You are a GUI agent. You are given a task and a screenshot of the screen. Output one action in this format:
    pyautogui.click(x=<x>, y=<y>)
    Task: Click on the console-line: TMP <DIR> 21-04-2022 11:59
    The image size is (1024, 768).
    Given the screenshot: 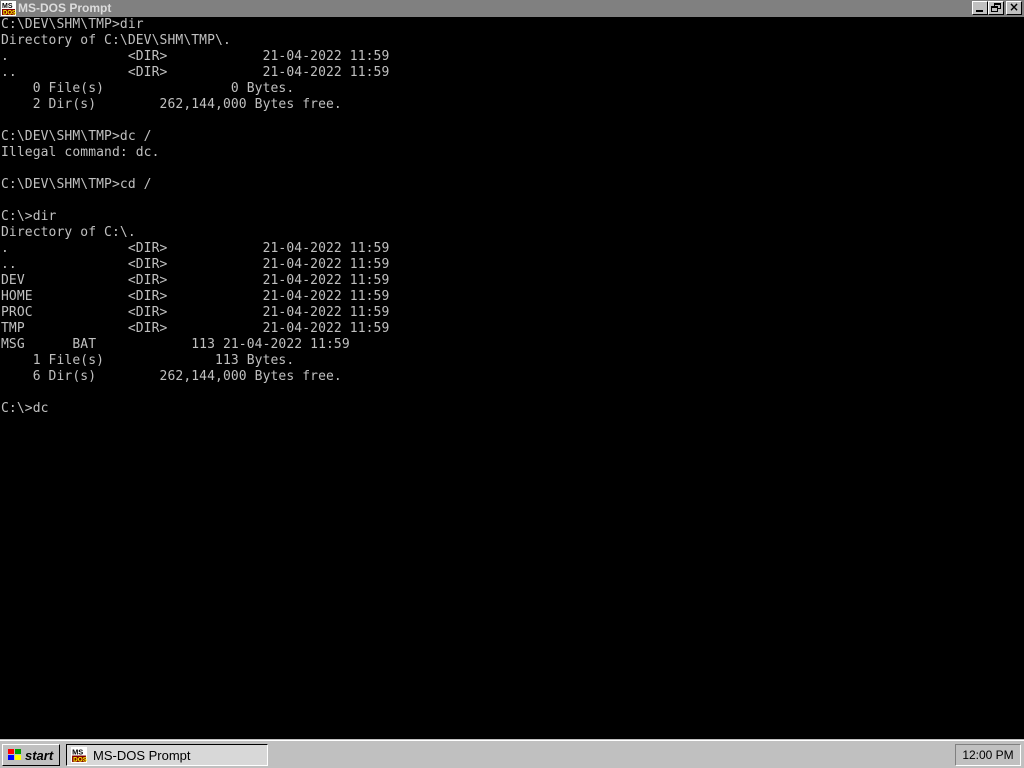 What is the action you would take?
    pyautogui.click(x=195, y=328)
    